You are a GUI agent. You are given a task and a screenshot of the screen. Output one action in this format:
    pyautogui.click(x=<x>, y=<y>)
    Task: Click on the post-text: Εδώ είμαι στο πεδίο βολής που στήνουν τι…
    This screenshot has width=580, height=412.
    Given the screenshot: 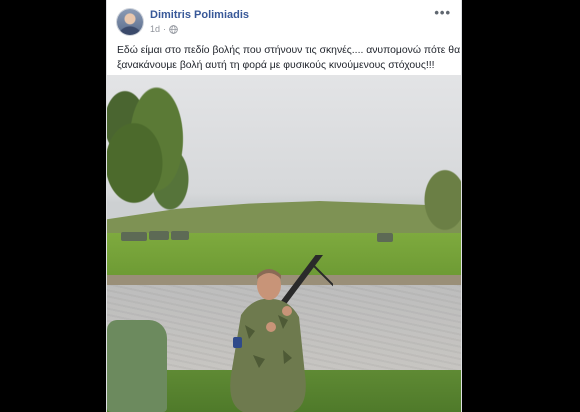 What is the action you would take?
    pyautogui.click(x=289, y=58)
    